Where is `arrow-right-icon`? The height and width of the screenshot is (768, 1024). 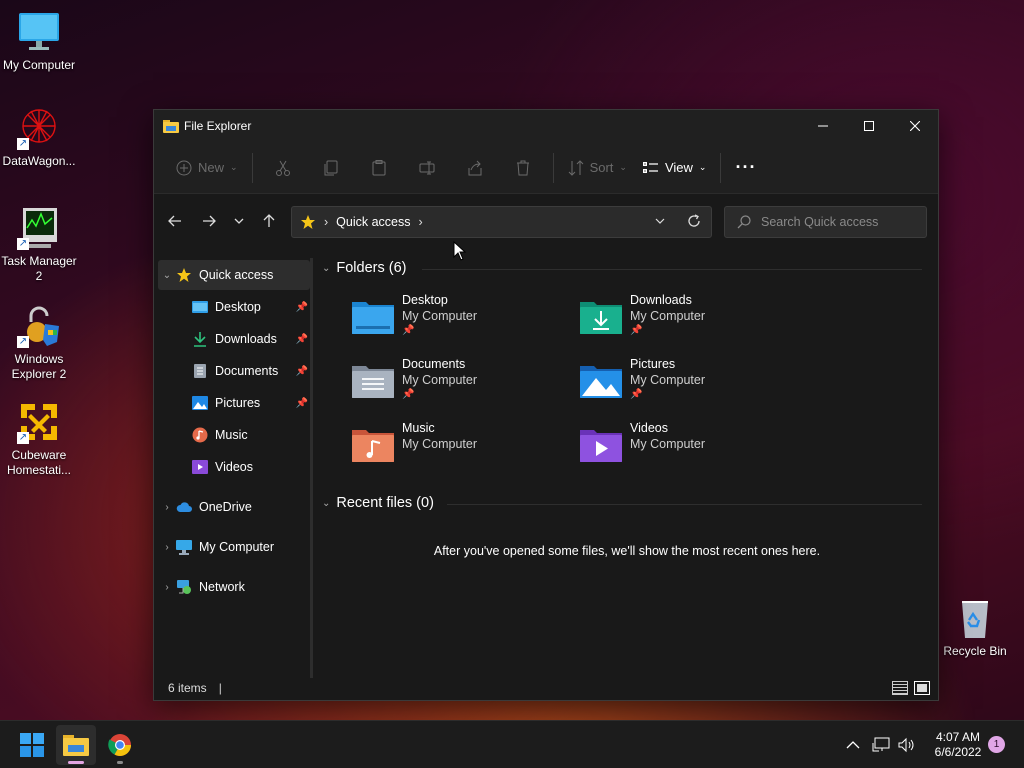
arrow-right-icon is located at coordinates (209, 221).